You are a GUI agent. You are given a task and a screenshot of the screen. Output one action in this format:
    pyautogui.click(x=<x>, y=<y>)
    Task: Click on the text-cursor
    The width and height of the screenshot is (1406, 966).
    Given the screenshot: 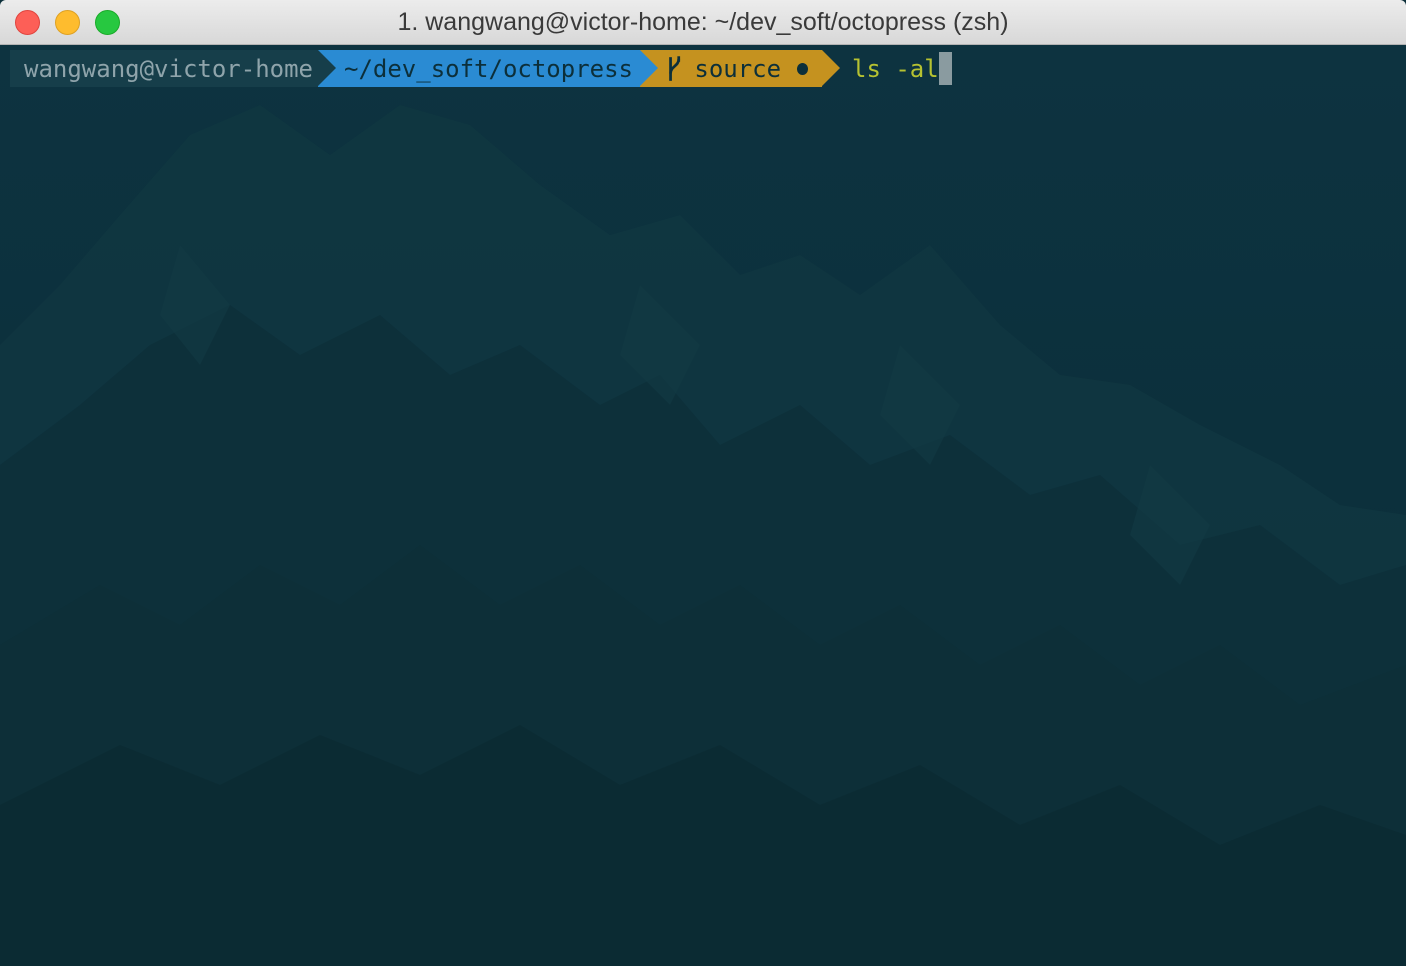 What is the action you would take?
    pyautogui.click(x=945, y=68)
    